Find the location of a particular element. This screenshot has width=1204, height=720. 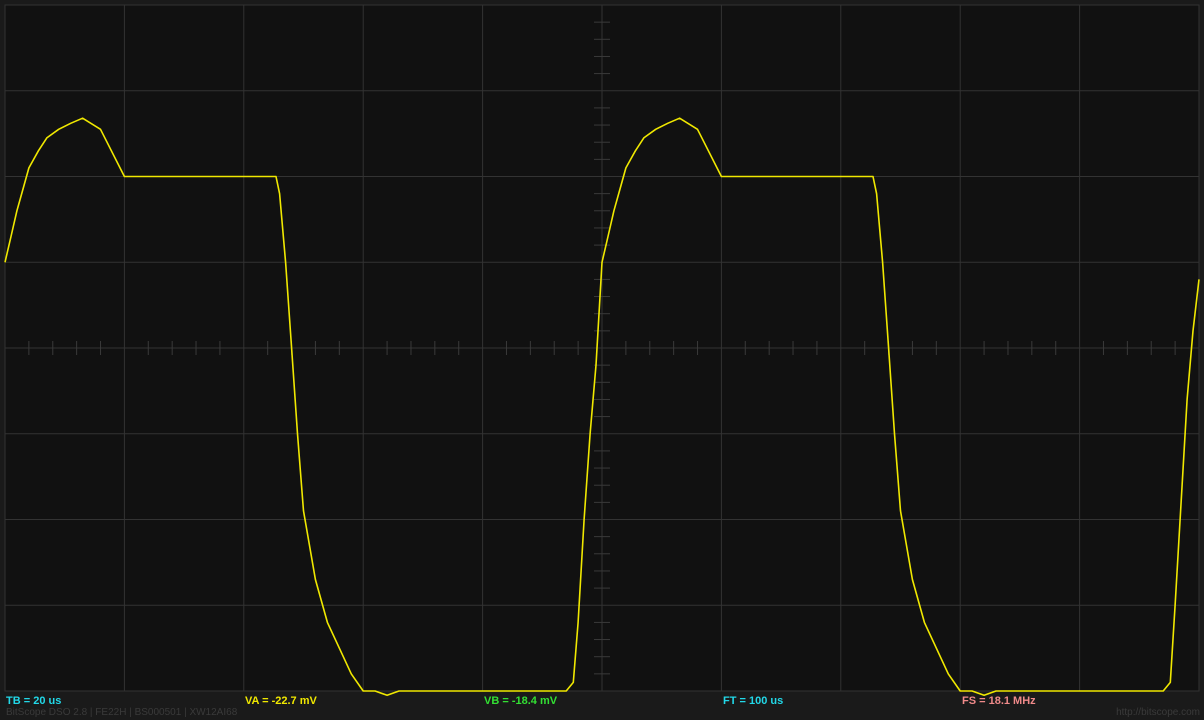

timebase-readout: TB = 20 us is located at coordinates (34, 701).